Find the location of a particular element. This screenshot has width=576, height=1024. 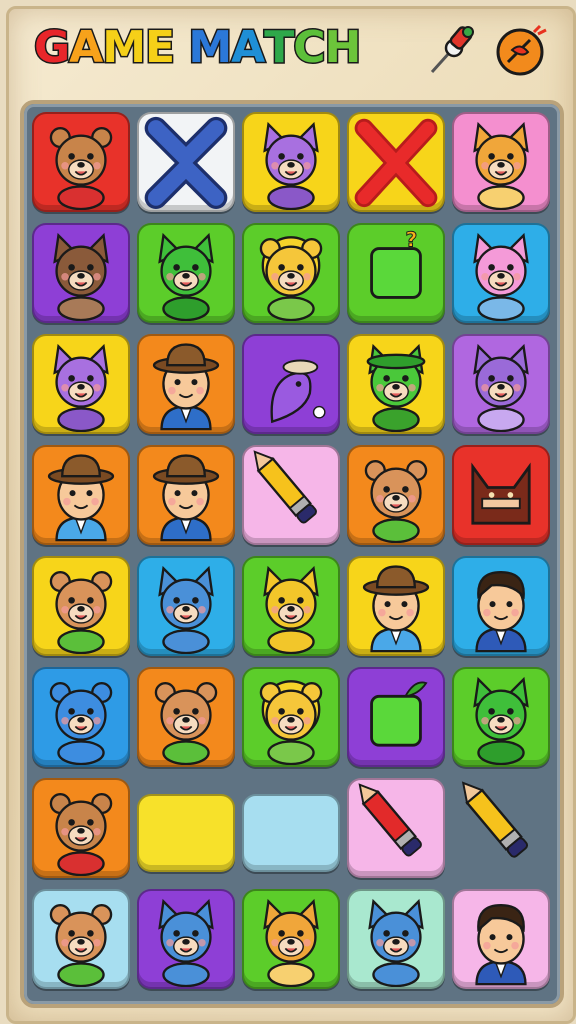

tile-r4-c2 is located at coordinates (186, 495).